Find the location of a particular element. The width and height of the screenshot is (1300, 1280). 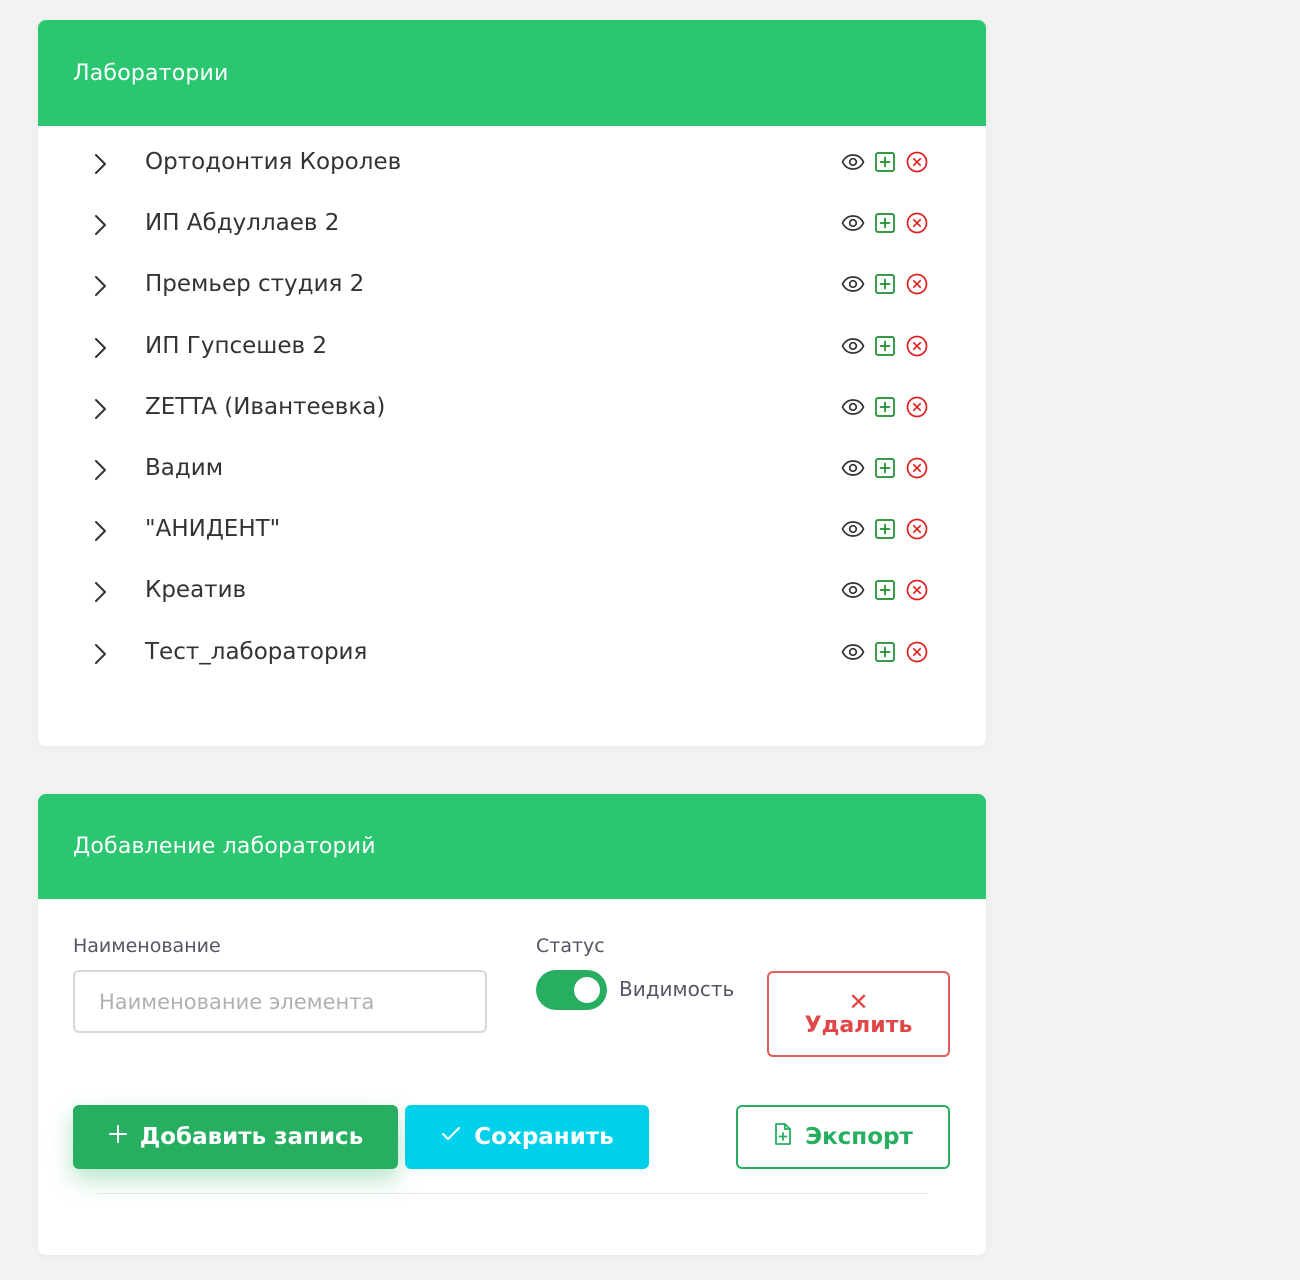

lab-list-item: Премьер студия 2 is located at coordinates (512, 284).